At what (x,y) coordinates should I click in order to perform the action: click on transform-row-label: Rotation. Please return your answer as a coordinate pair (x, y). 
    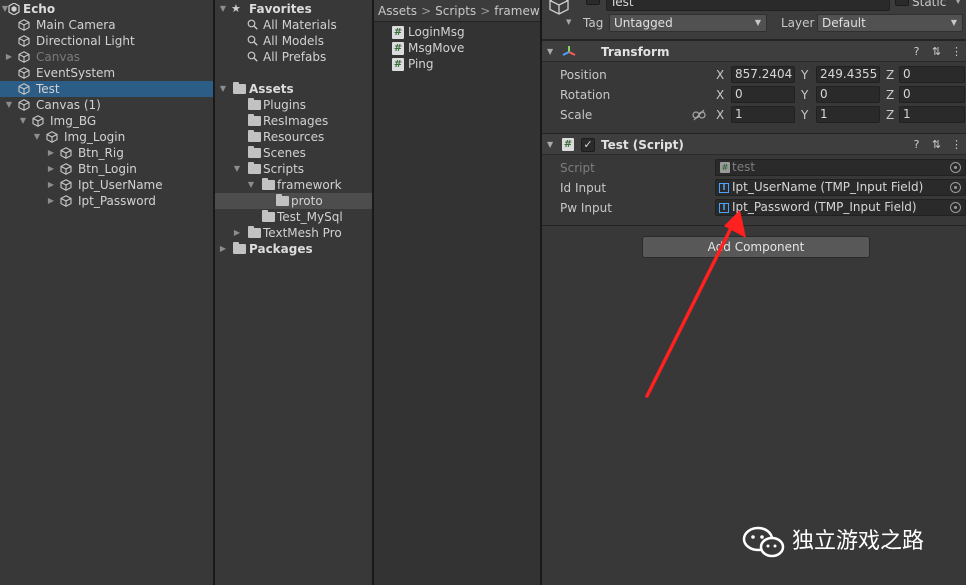
    Looking at the image, I should click on (585, 95).